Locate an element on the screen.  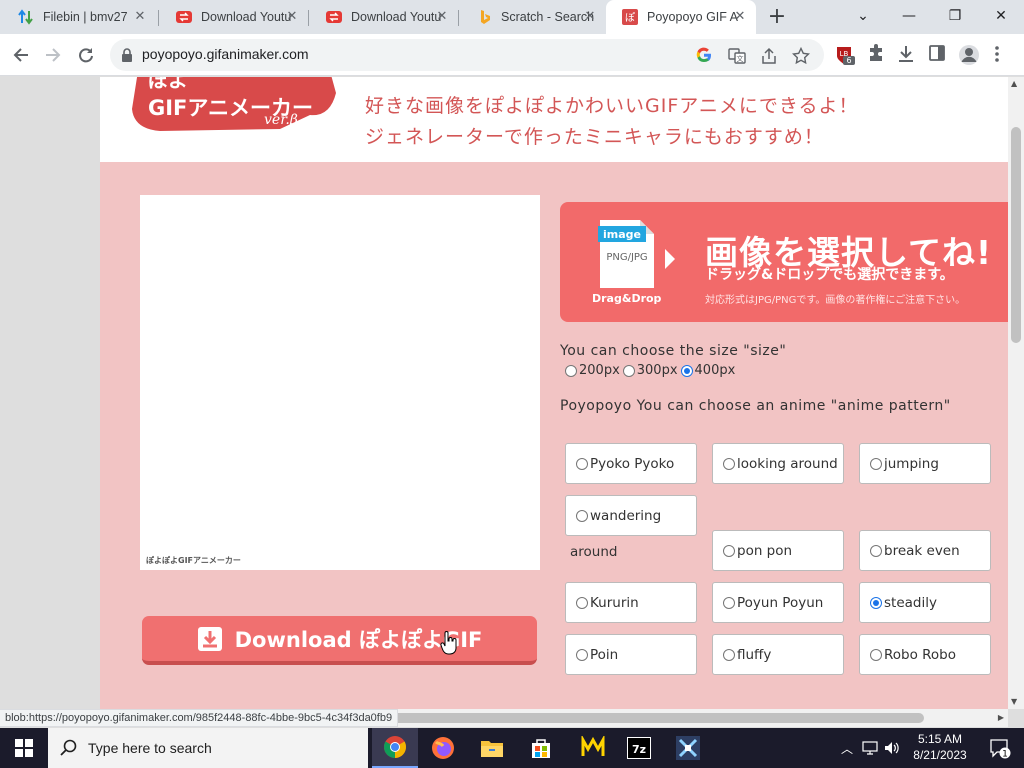
tab-download-2: Download Youtu ✕ is located at coordinates (384, 17).